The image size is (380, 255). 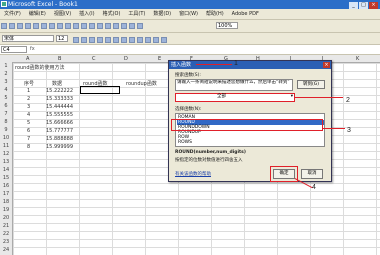 What do you see at coordinates (292, 97) in the screenshot?
I see `chevron-down-icon: ▾` at bounding box center [292, 97].